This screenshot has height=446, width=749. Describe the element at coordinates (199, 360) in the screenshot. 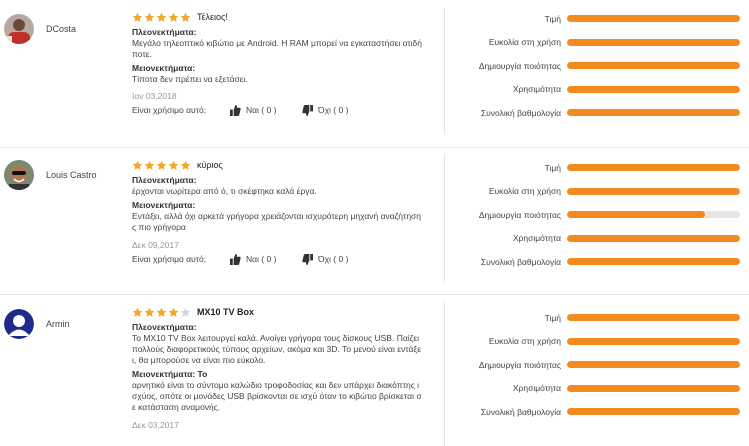

I see `pros-line: ι, θα μπορούσε να είναι πιο εύκολο.` at that location.